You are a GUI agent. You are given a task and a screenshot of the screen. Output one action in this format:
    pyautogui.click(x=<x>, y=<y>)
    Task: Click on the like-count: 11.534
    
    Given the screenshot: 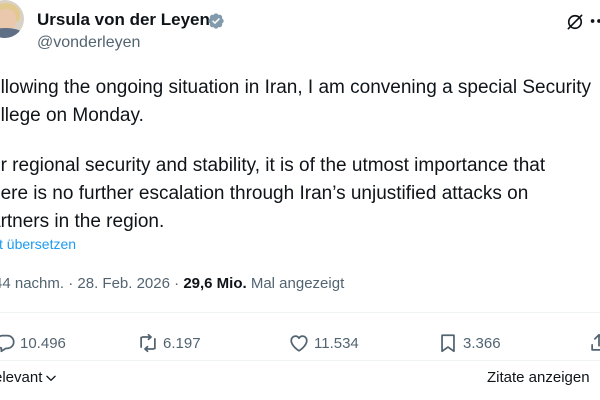 What is the action you would take?
    pyautogui.click(x=336, y=343)
    